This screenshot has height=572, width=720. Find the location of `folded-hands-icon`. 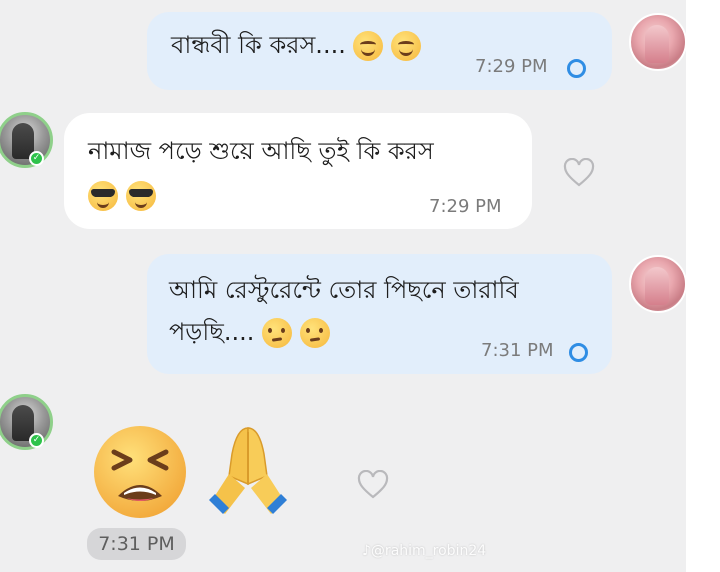

folded-hands-icon is located at coordinates (248, 470).